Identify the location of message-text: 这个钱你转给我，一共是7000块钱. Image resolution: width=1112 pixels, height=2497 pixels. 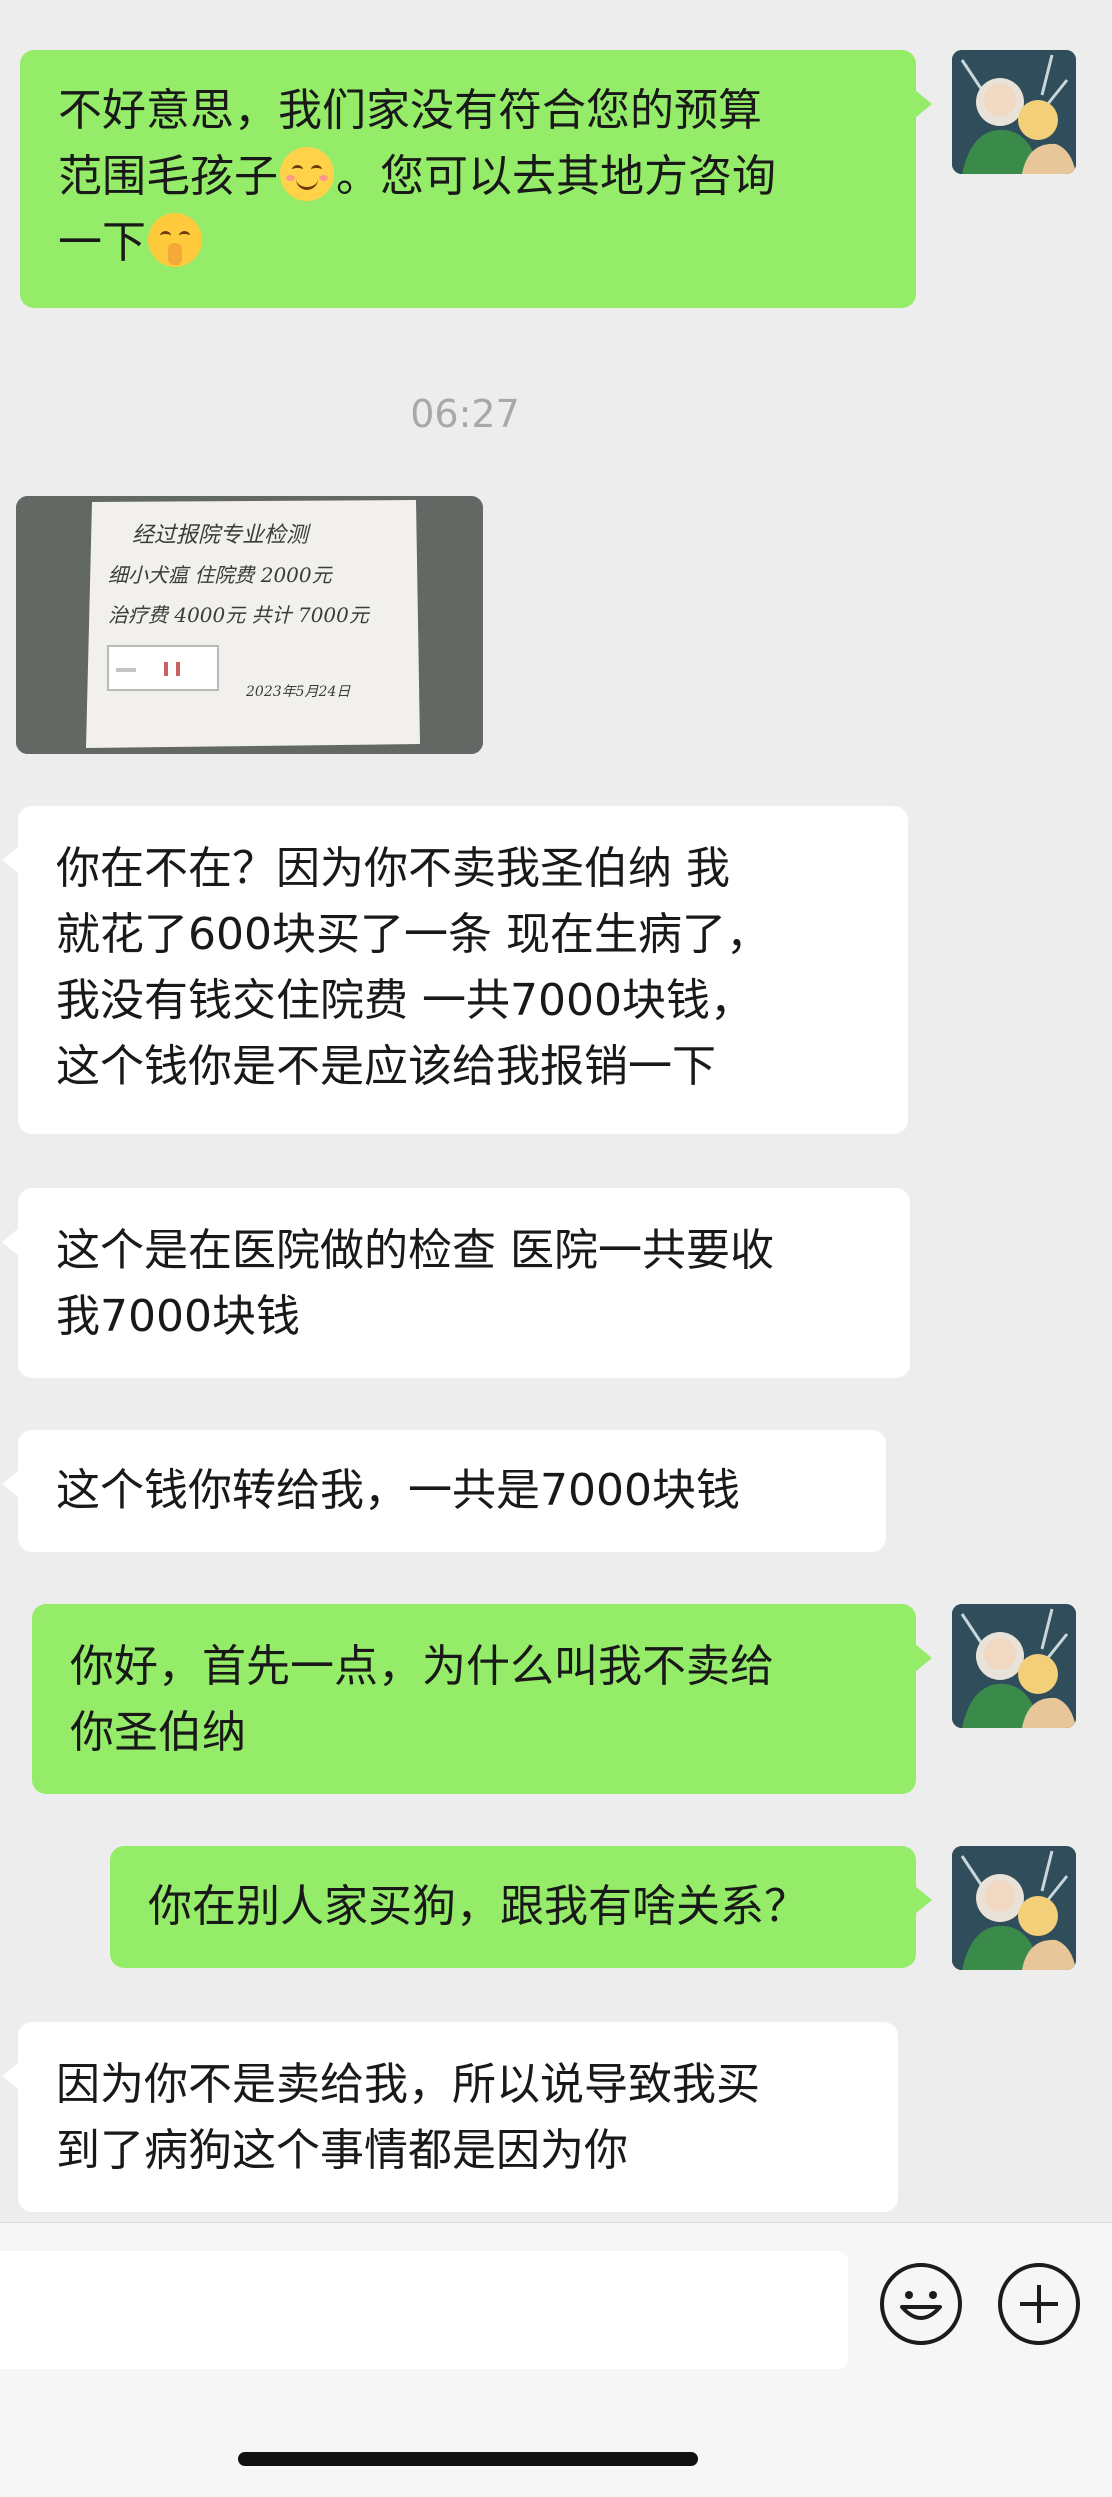
(398, 1490).